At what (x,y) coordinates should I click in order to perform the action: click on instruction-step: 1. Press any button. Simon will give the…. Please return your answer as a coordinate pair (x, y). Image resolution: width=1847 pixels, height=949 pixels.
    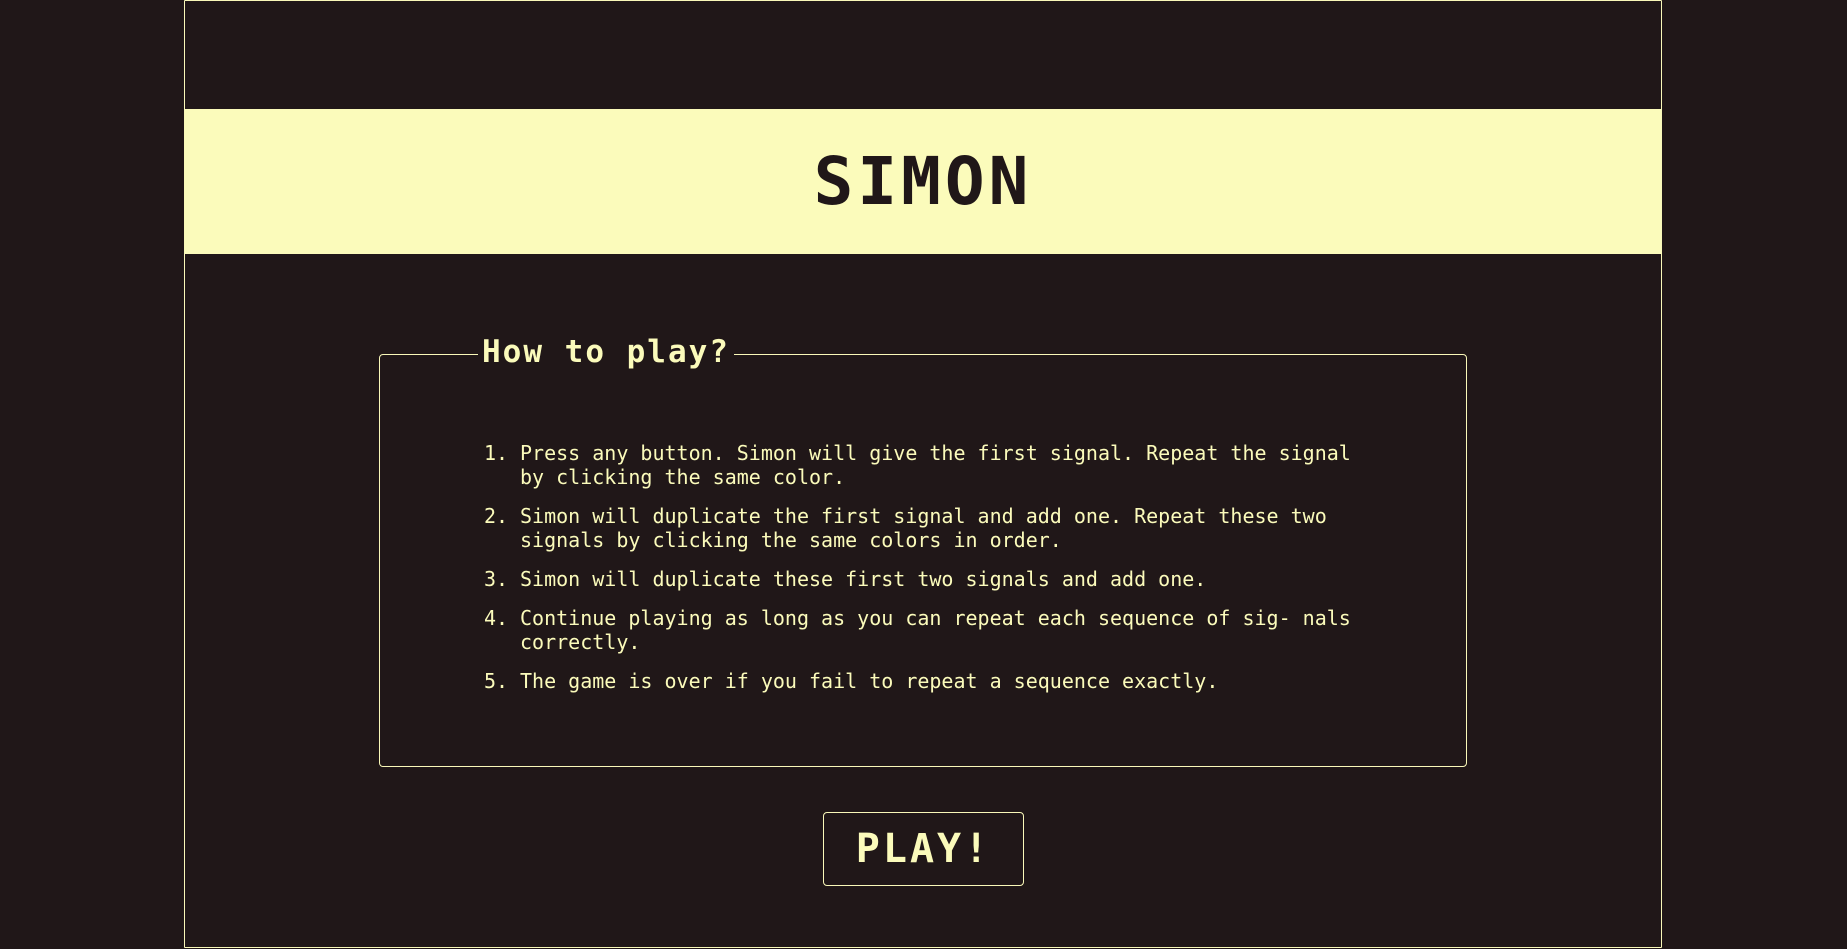
    Looking at the image, I should click on (924, 465).